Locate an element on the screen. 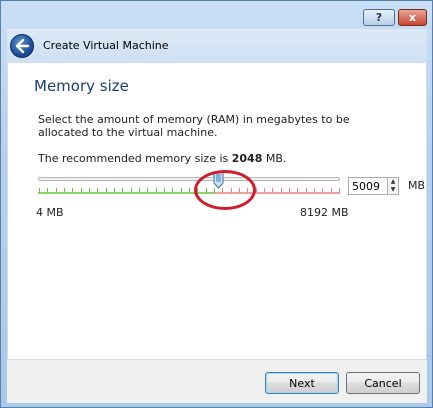  recommended-value: 2048 is located at coordinates (247, 158).